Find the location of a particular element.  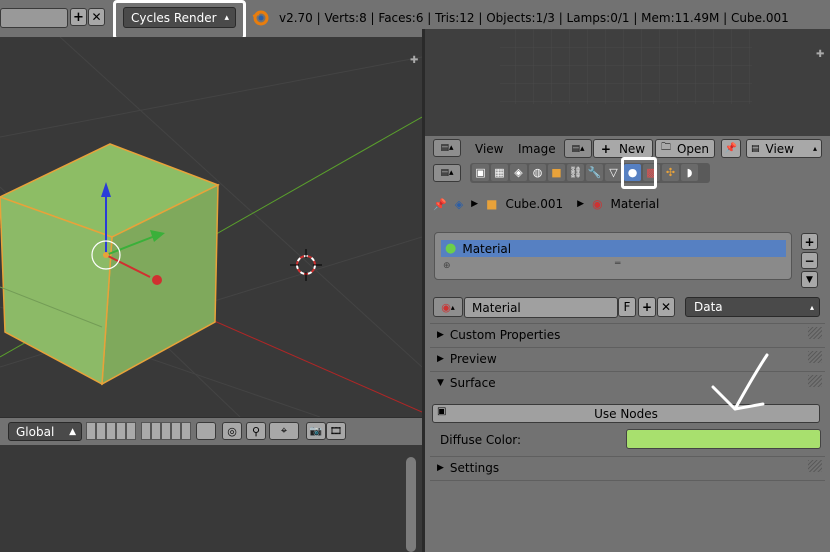

use-nodes-label: Use Nodes is located at coordinates (626, 413).